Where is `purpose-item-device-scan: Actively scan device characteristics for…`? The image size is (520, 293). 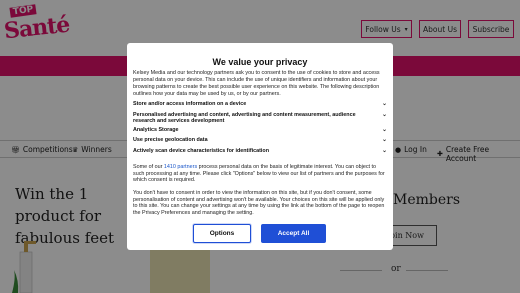 purpose-item-device-scan: Actively scan device characteristics for… is located at coordinates (260, 151).